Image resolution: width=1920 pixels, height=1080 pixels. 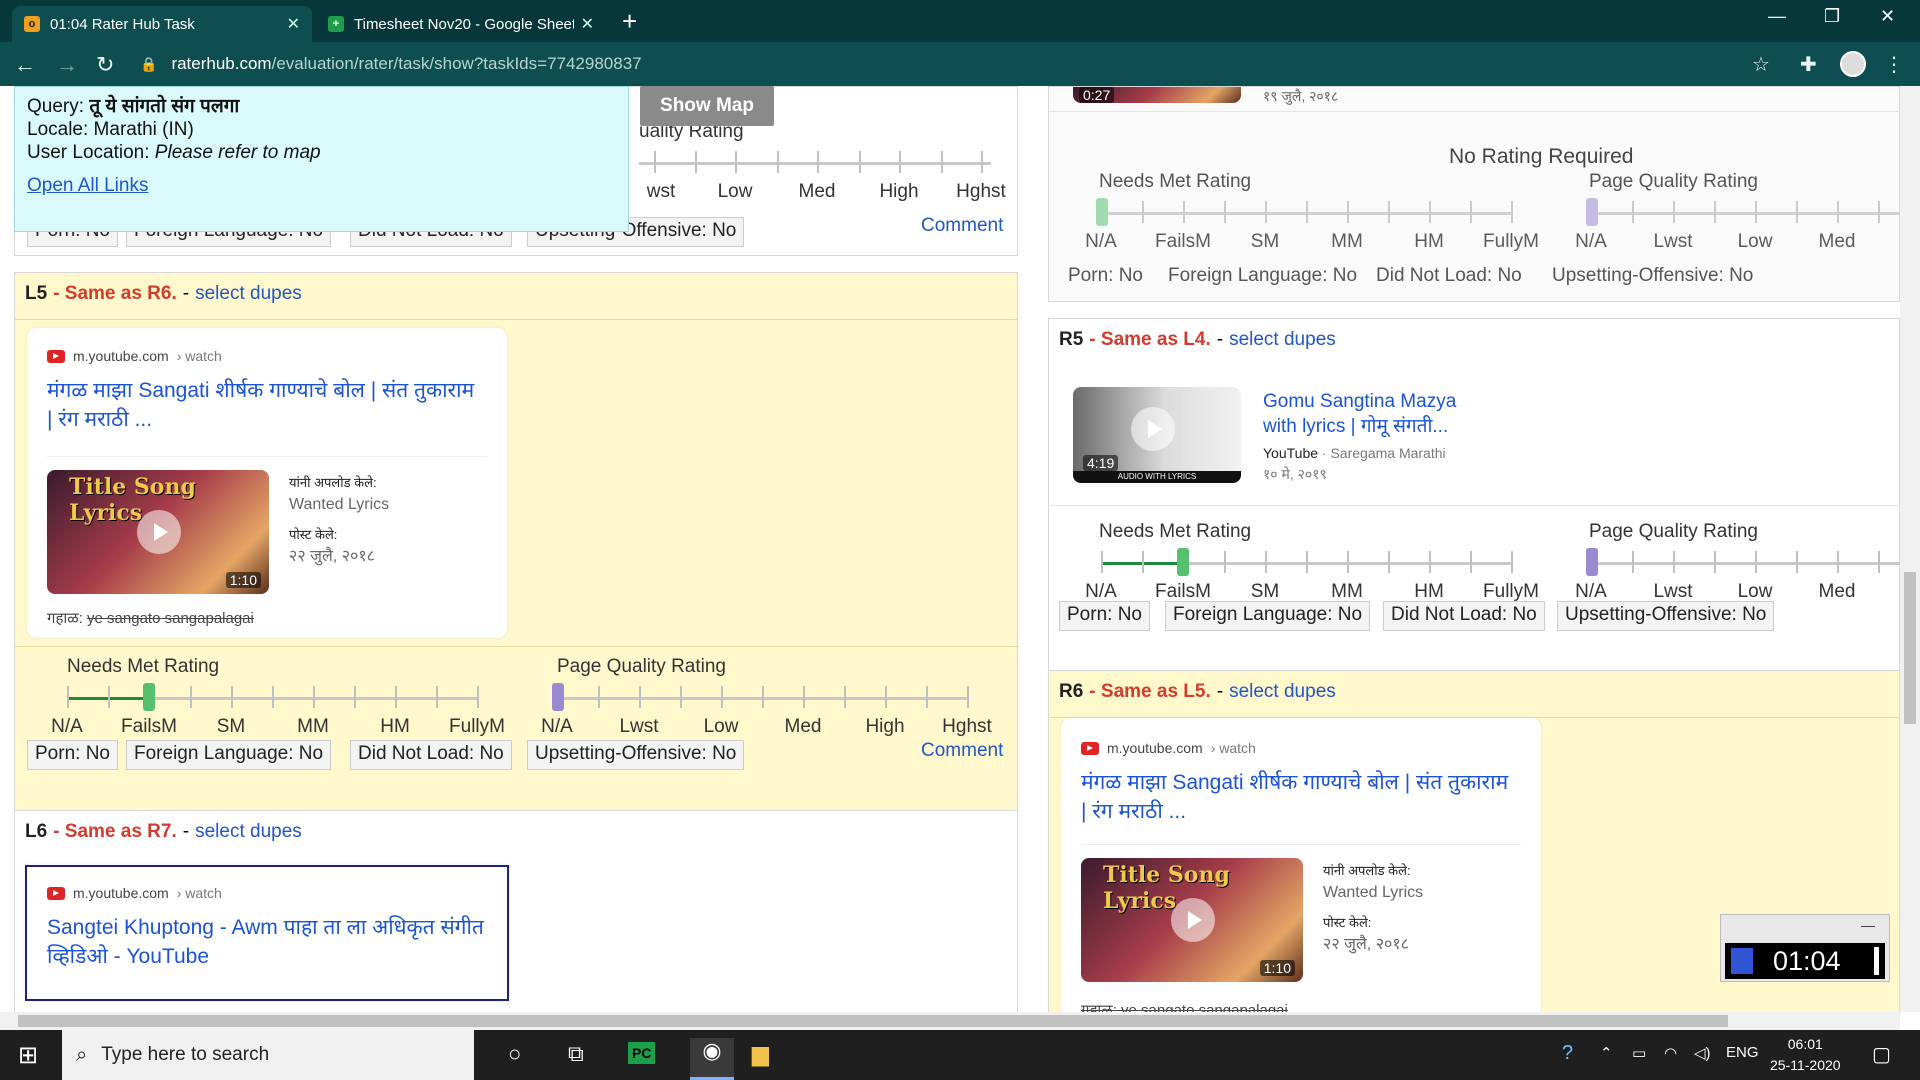 What do you see at coordinates (1761, 64) in the screenshot?
I see `bookmark-star-icon: ☆` at bounding box center [1761, 64].